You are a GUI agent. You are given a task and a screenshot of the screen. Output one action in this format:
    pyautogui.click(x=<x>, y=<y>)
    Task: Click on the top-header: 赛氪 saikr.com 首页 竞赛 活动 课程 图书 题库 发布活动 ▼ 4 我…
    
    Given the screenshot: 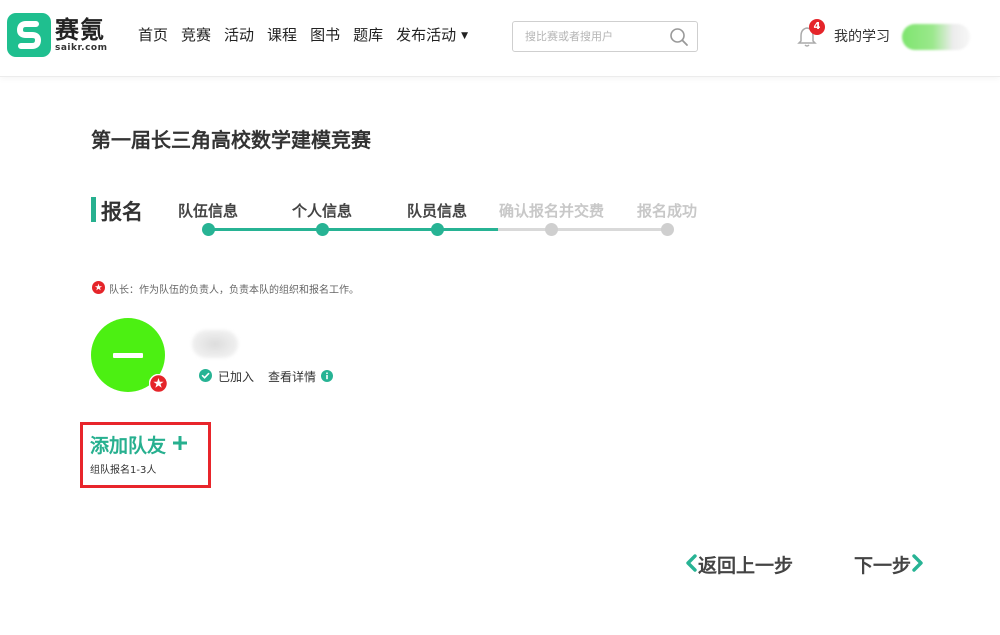 What is the action you would take?
    pyautogui.click(x=500, y=38)
    